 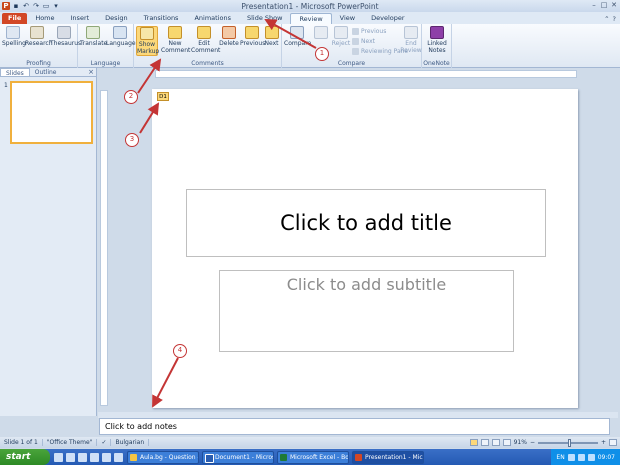 What do you see at coordinates (116, 18) in the screenshot?
I see `tab-design: Design` at bounding box center [116, 18].